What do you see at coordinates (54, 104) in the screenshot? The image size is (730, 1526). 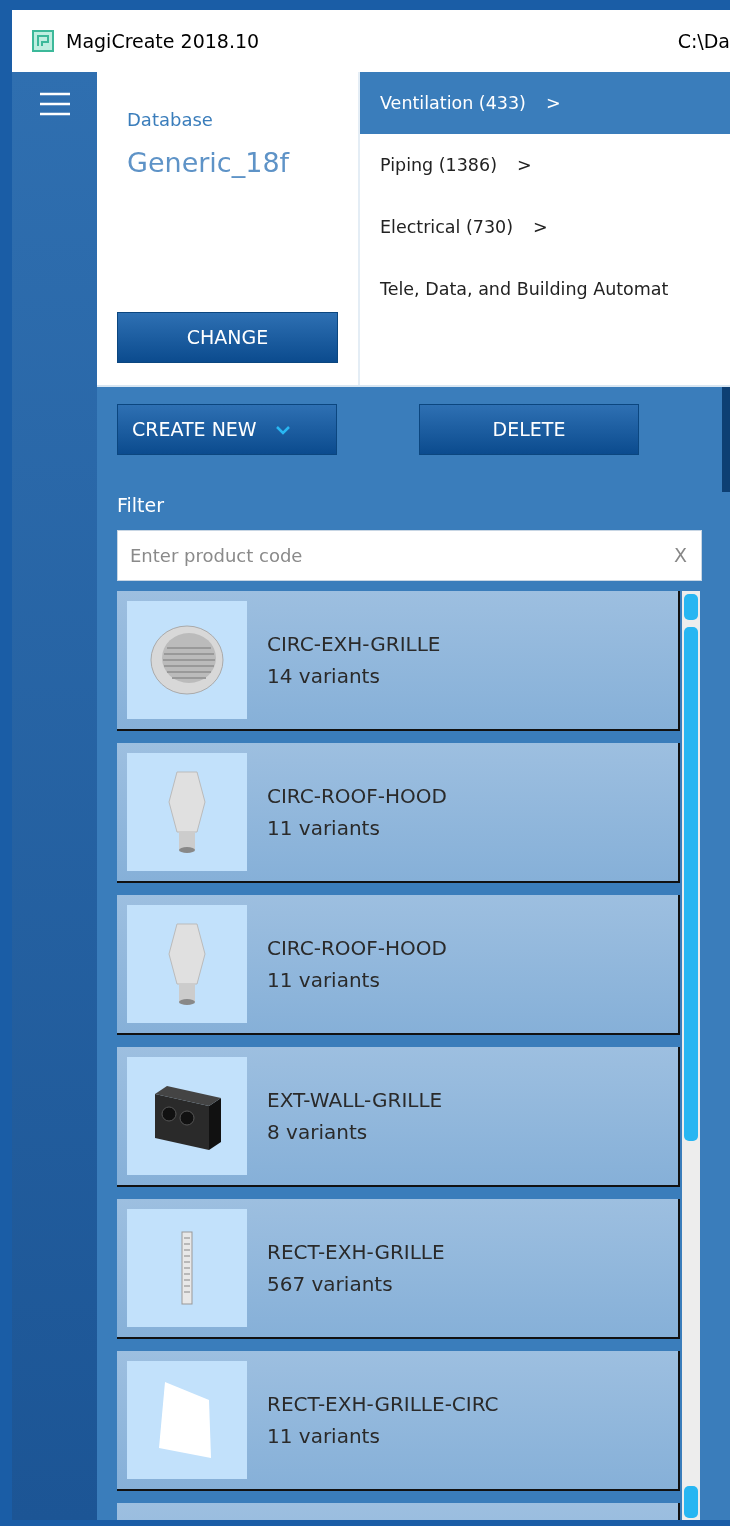 I see `menu-icon` at bounding box center [54, 104].